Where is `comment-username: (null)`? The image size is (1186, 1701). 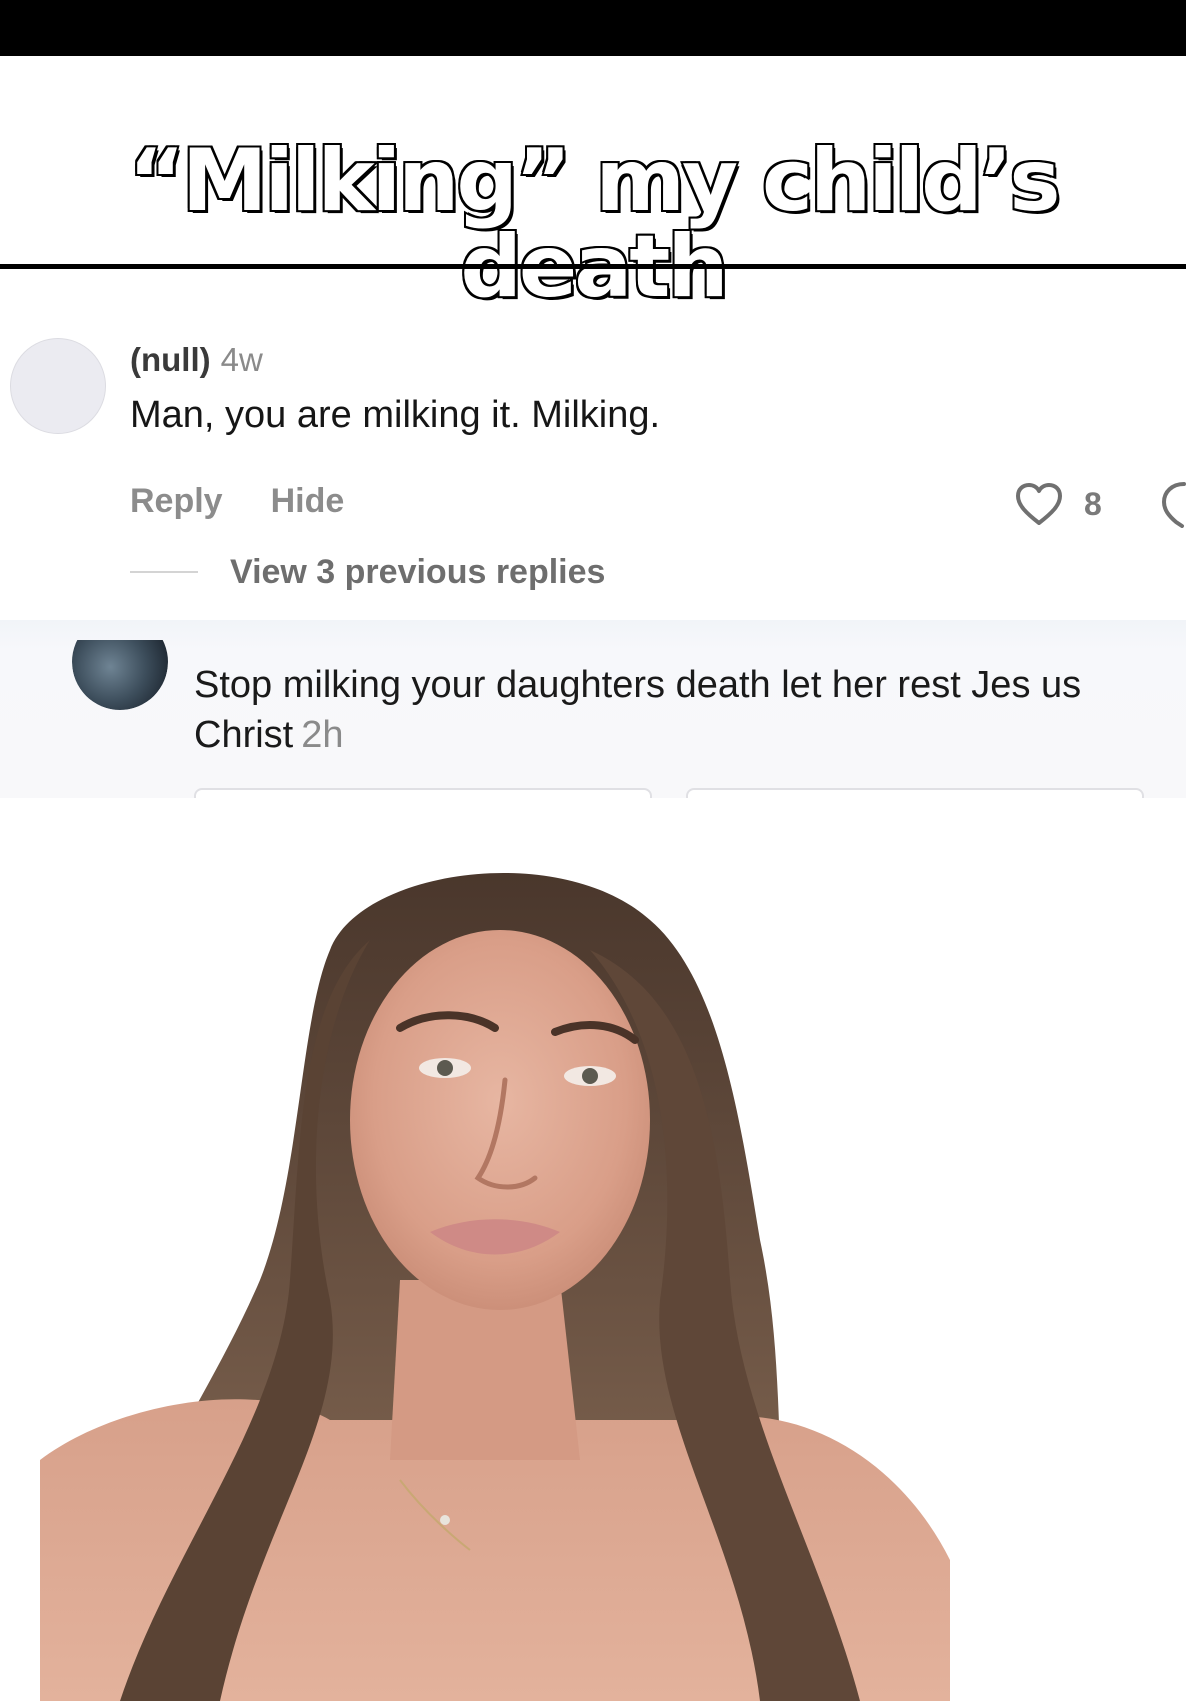
comment-username: (null) is located at coordinates (170, 359).